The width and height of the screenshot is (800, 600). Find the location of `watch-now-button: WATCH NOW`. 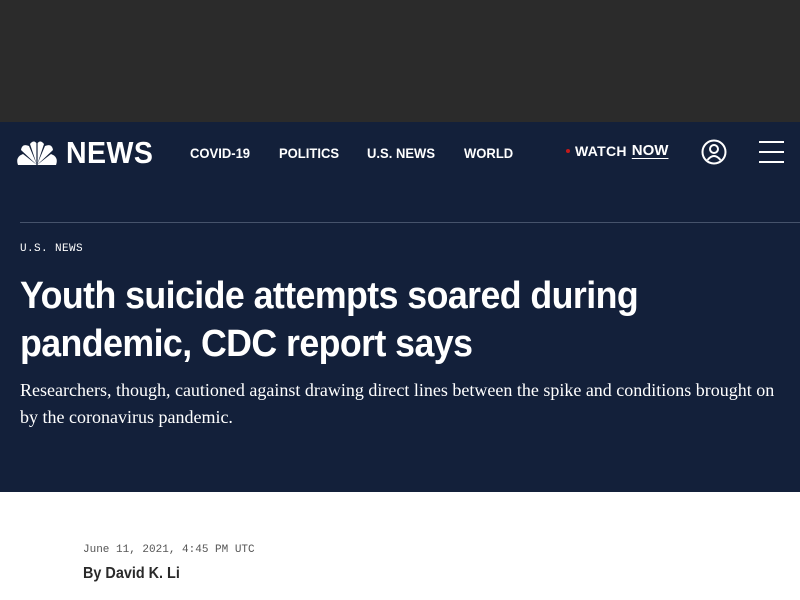

watch-now-button: WATCH NOW is located at coordinates (617, 150).